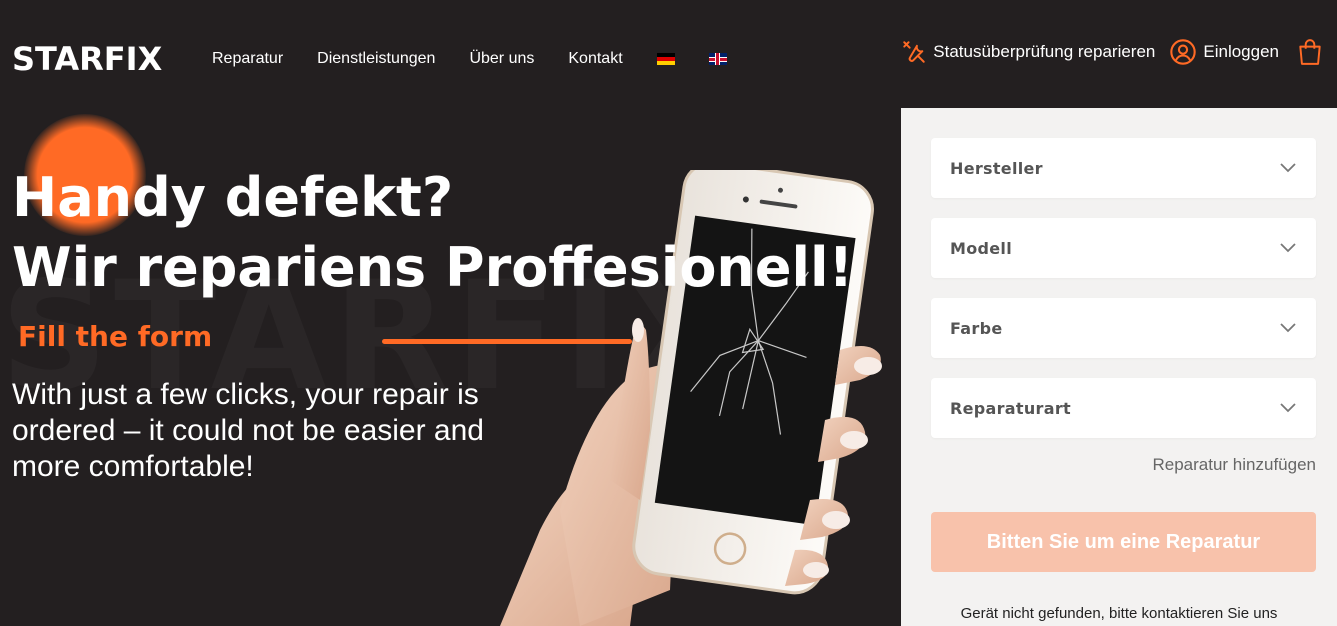  What do you see at coordinates (1183, 52) in the screenshot?
I see `user-icon` at bounding box center [1183, 52].